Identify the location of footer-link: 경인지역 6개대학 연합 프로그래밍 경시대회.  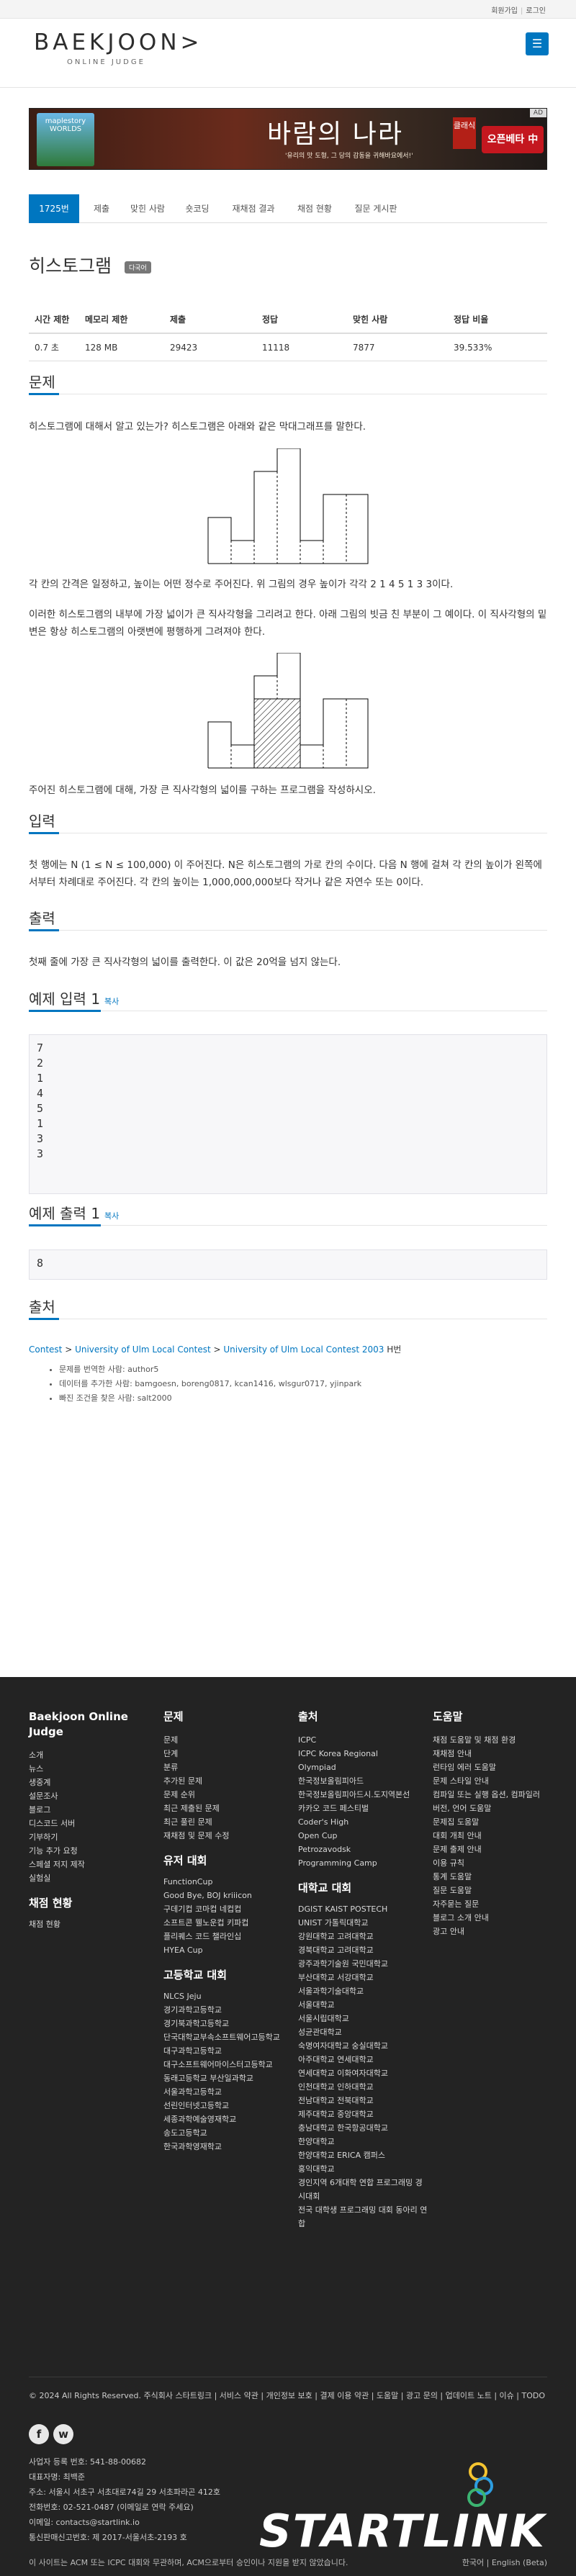
(363, 2189).